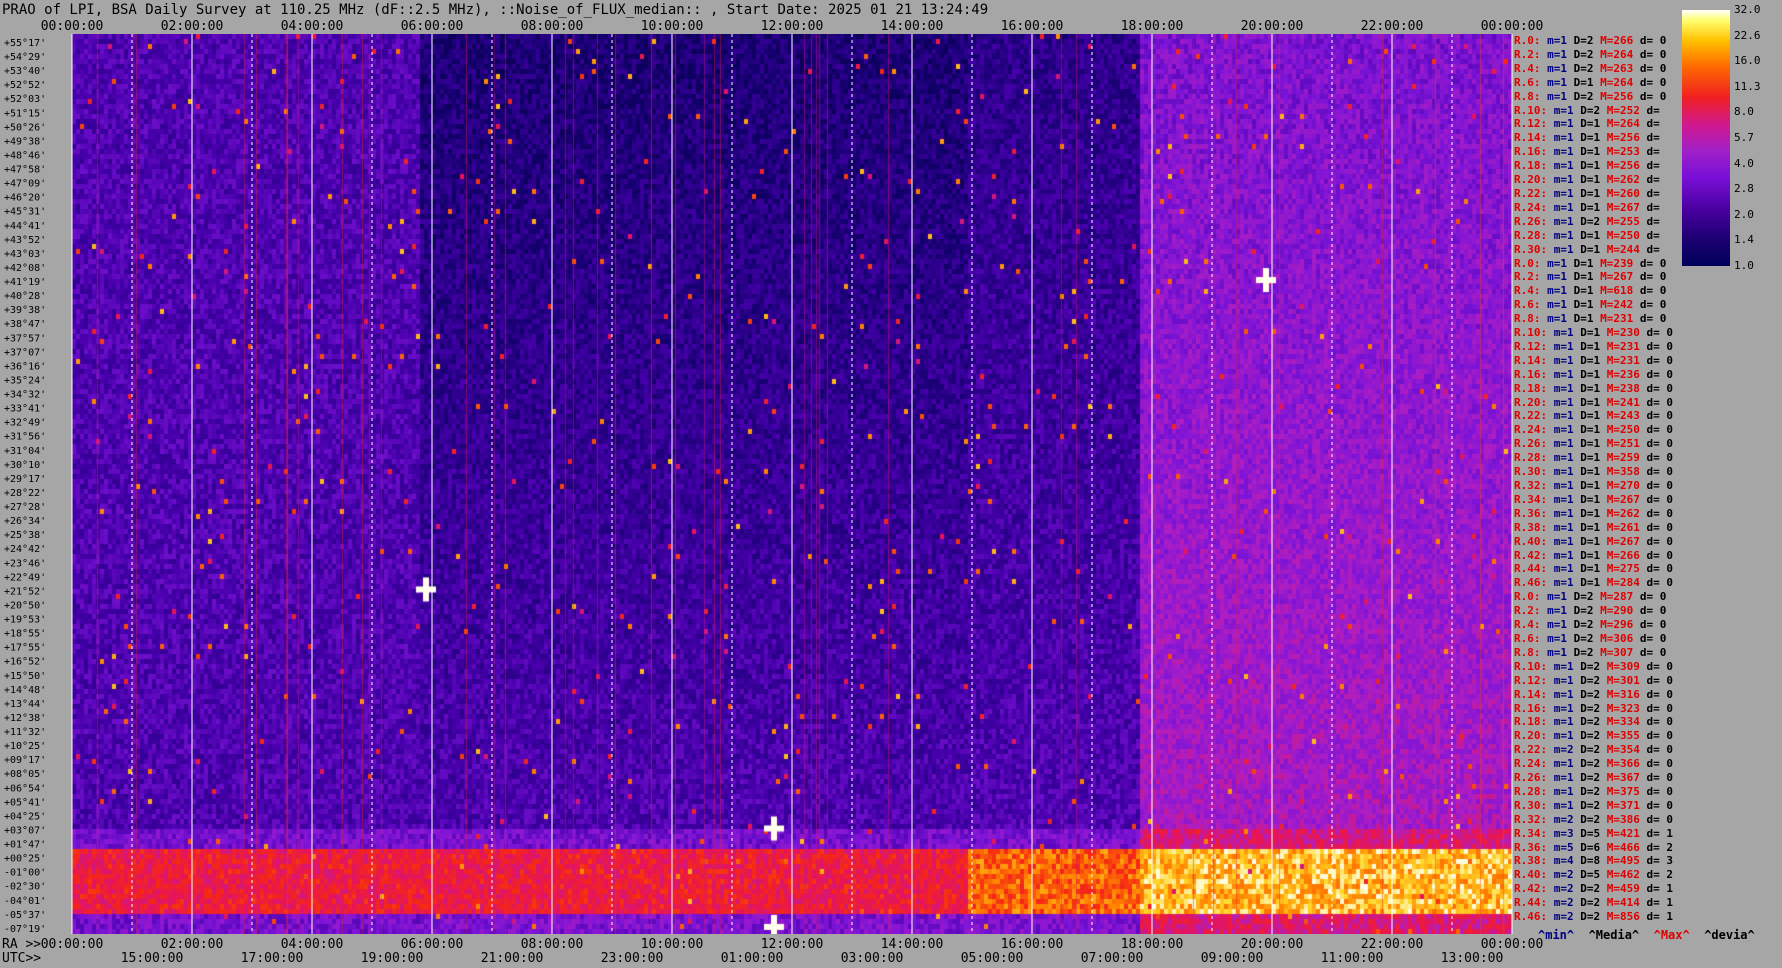 The image size is (1782, 968). What do you see at coordinates (72, 26) in the screenshot?
I see `top-tick-label: 00:00:00` at bounding box center [72, 26].